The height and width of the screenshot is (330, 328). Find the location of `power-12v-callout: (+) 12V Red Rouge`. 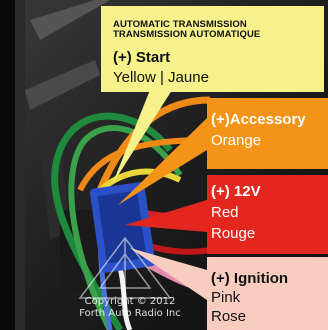

power-12v-callout: (+) 12V Red Rouge is located at coordinates (267, 214).